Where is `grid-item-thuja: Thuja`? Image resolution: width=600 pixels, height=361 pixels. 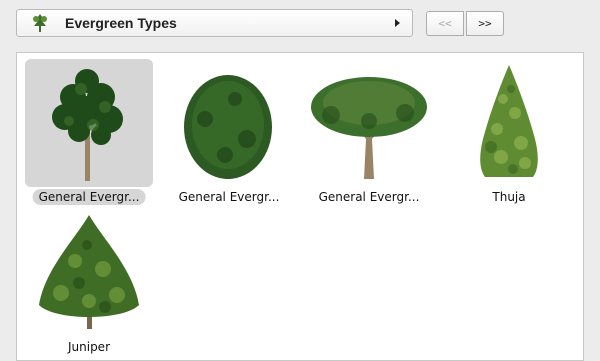 grid-item-thuja: Thuja is located at coordinates (509, 134).